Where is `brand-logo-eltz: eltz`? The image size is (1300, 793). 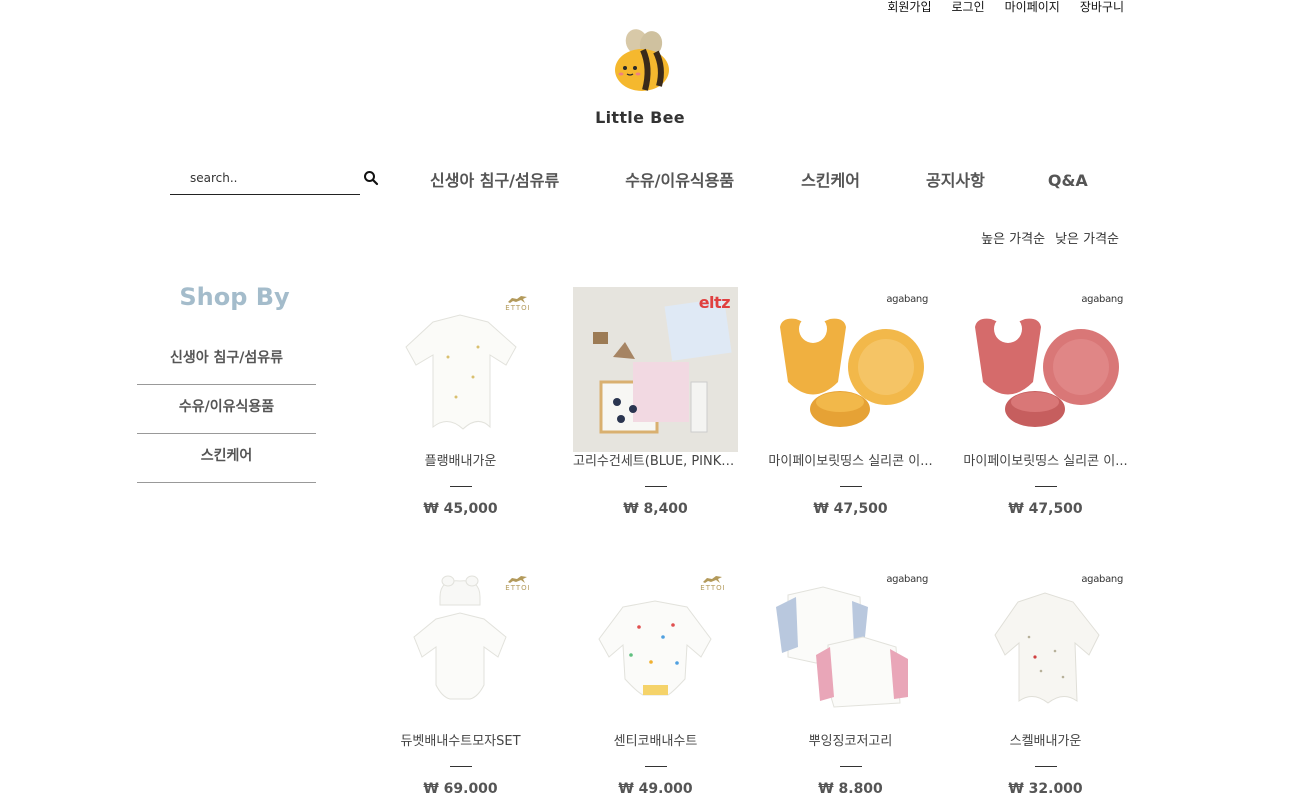
brand-logo-eltz: eltz is located at coordinates (714, 302).